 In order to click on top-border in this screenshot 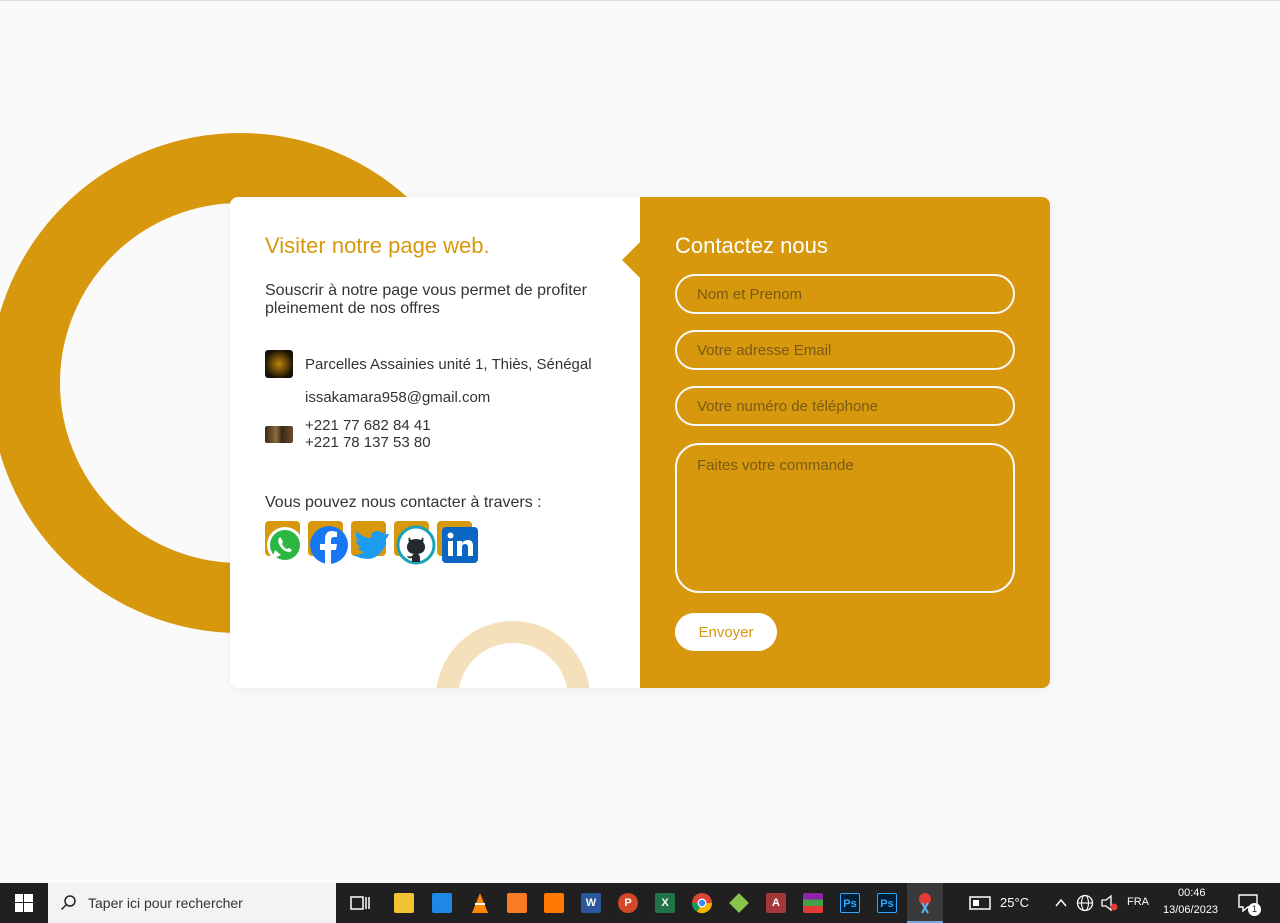, I will do `click(640, 0)`.